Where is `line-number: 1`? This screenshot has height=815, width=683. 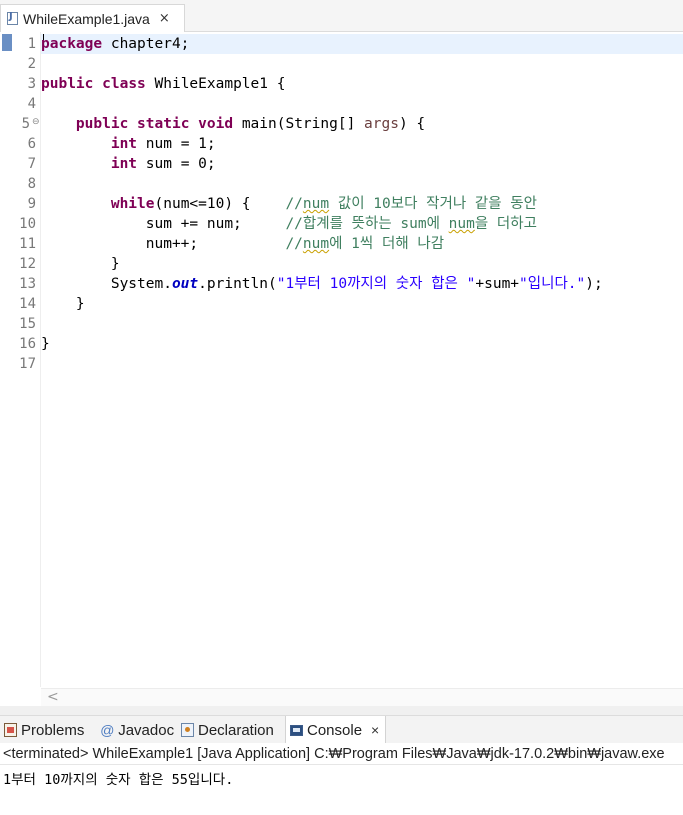 line-number: 1 is located at coordinates (31, 44).